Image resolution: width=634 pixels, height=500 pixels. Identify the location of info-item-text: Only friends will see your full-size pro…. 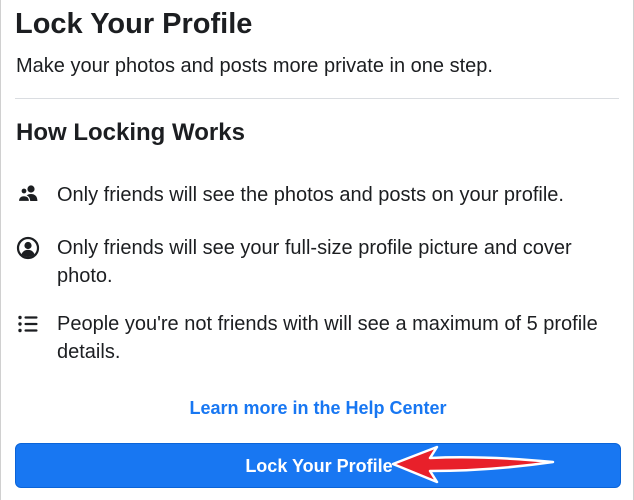
(314, 262).